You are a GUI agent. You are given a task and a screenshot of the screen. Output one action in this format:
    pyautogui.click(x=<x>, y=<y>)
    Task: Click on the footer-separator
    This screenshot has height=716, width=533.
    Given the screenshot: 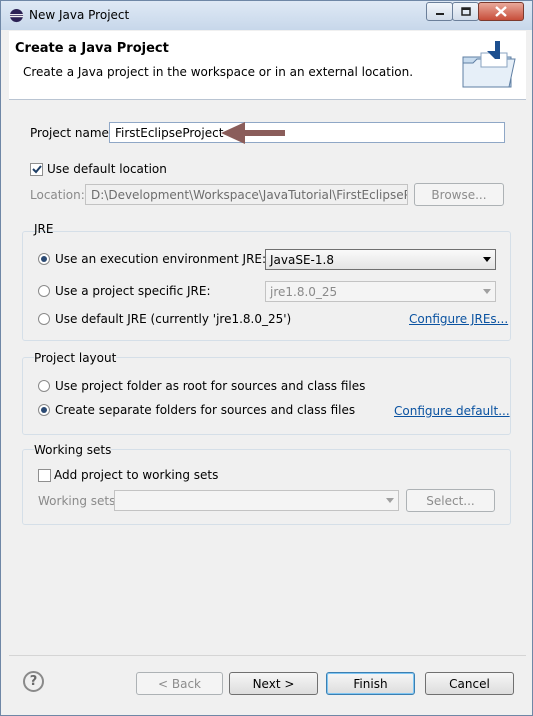 What is the action you would take?
    pyautogui.click(x=267, y=655)
    